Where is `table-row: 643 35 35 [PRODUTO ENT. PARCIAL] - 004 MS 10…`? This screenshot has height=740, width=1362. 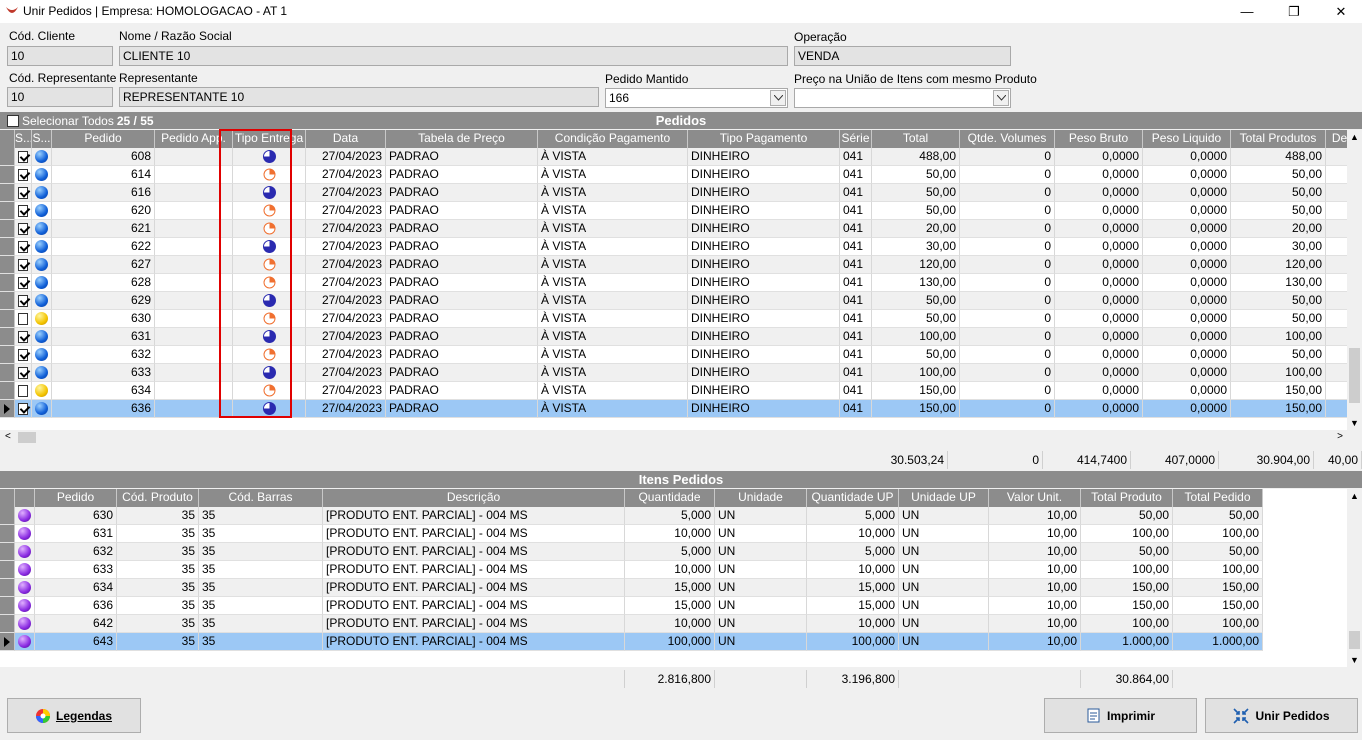
table-row: 643 35 35 [PRODUTO ENT. PARCIAL] - 004 MS 10… is located at coordinates (631, 642).